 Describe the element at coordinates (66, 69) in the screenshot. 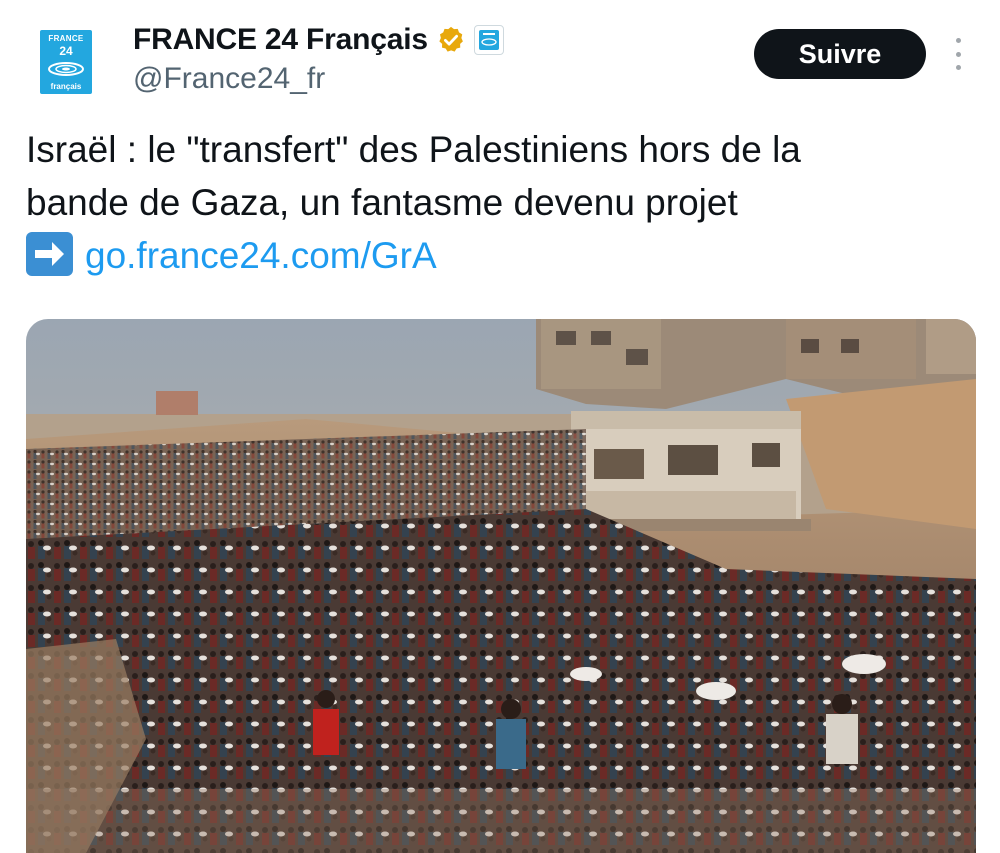

I see `france24-logo-icon` at that location.